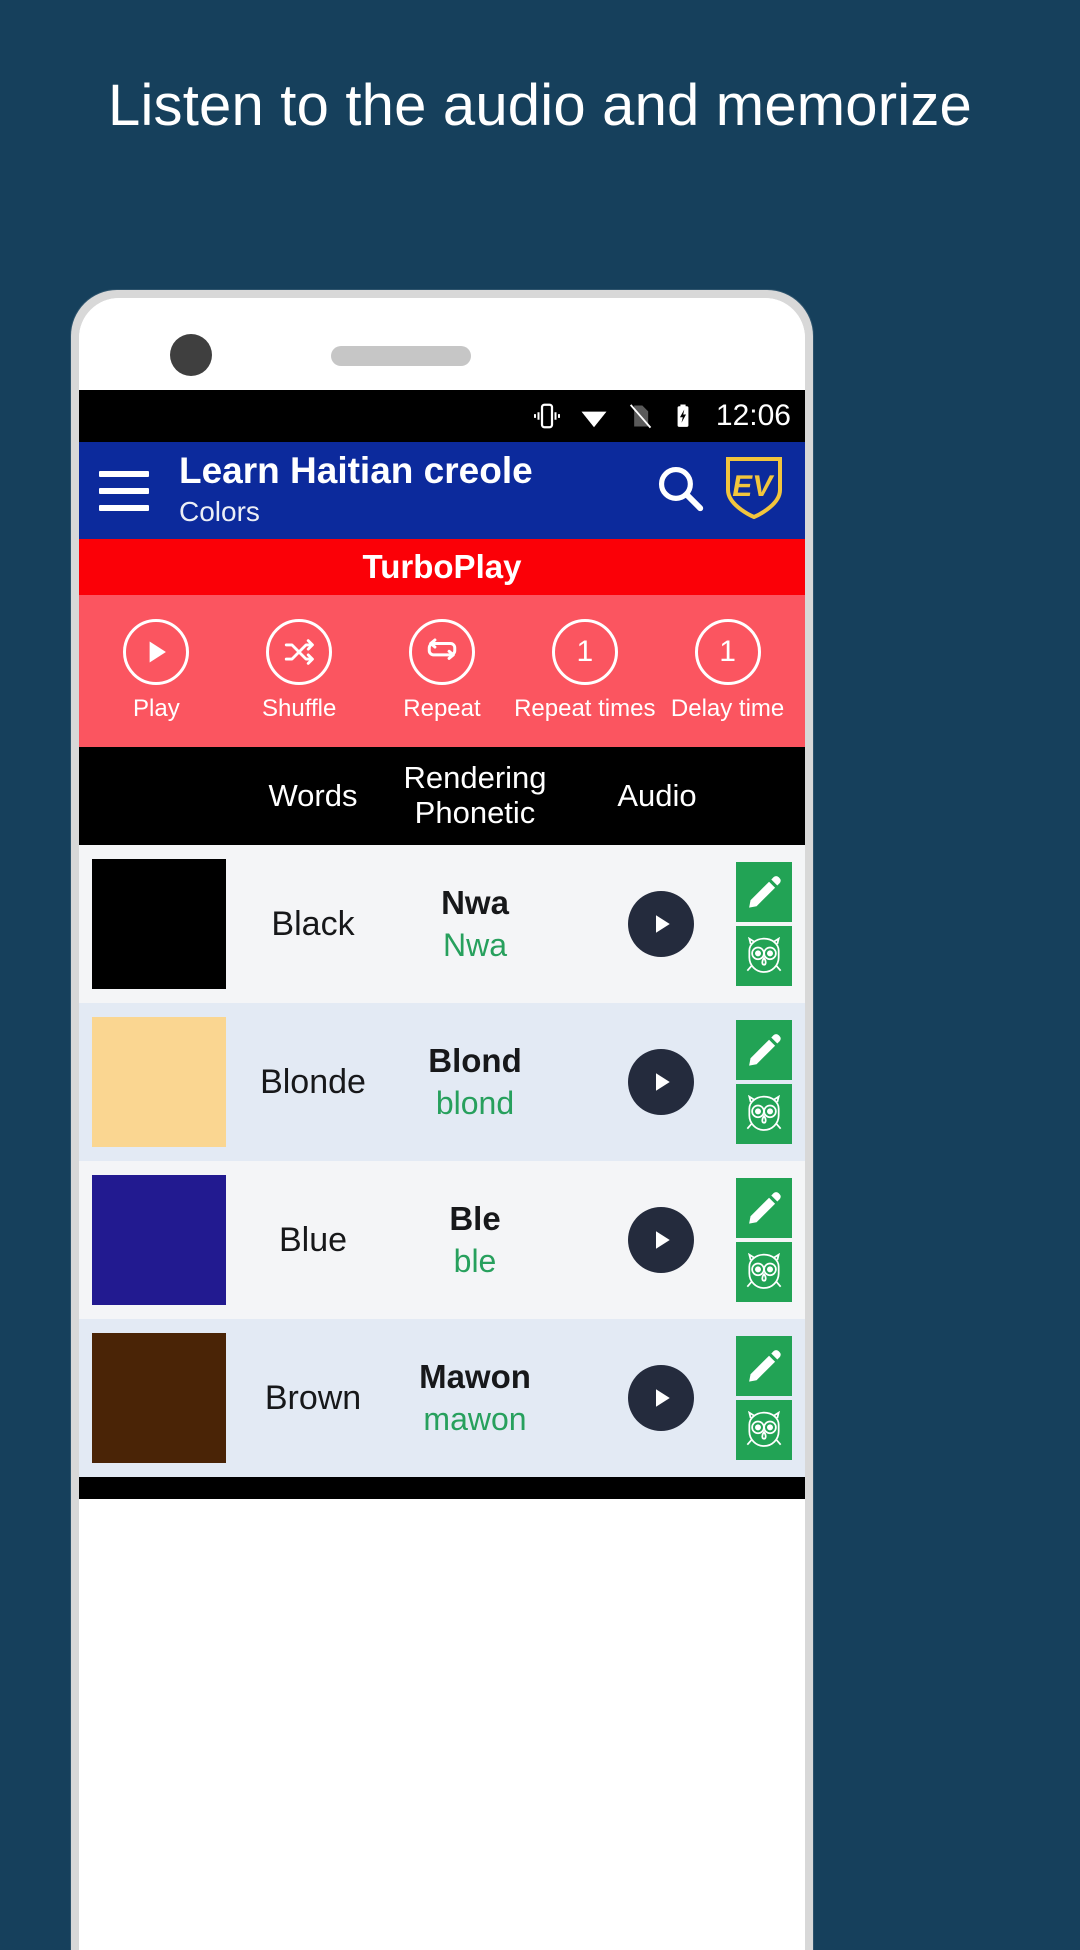 The height and width of the screenshot is (1950, 1080). What do you see at coordinates (313, 923) in the screenshot?
I see `word-label: Black` at bounding box center [313, 923].